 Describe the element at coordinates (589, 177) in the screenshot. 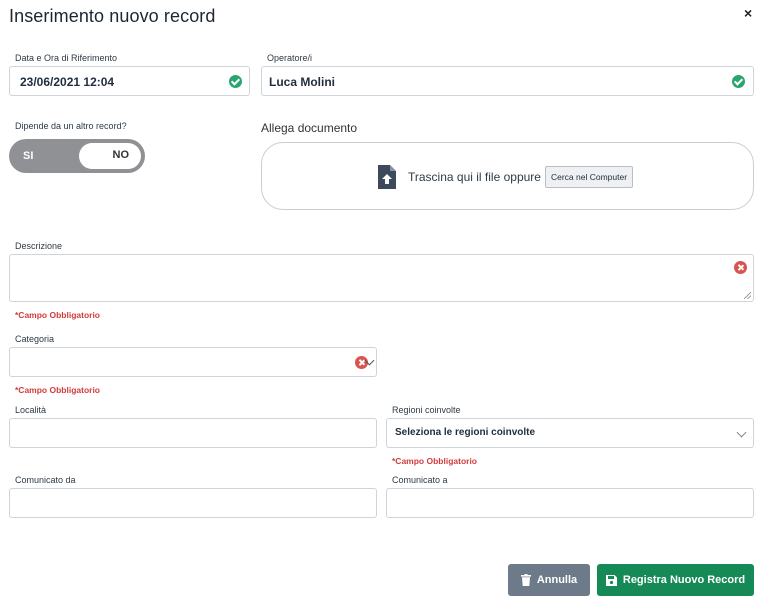

I see `browse-computer-button: Cerca nel Computer` at that location.